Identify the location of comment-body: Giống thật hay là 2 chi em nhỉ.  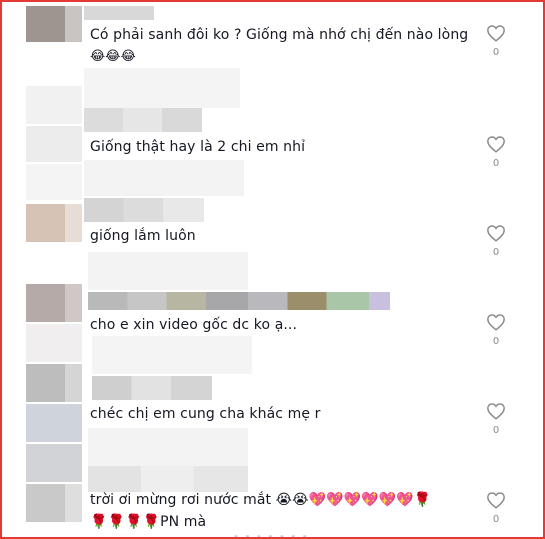
(198, 147).